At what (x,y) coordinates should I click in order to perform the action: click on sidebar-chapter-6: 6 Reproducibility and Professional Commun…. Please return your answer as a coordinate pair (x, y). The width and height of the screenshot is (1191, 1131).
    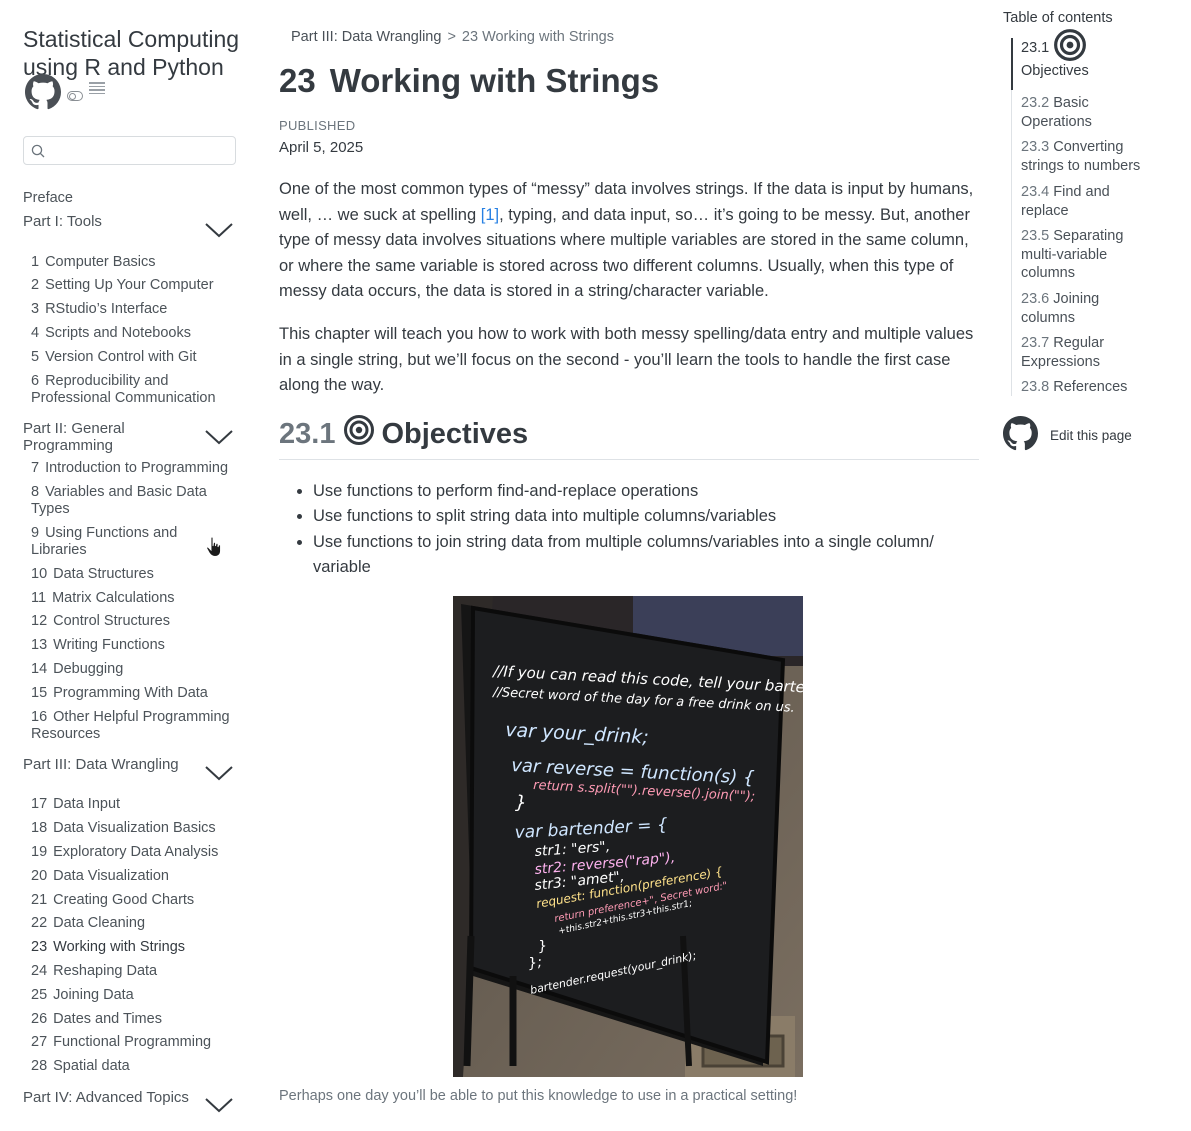
    Looking at the image, I should click on (135, 390).